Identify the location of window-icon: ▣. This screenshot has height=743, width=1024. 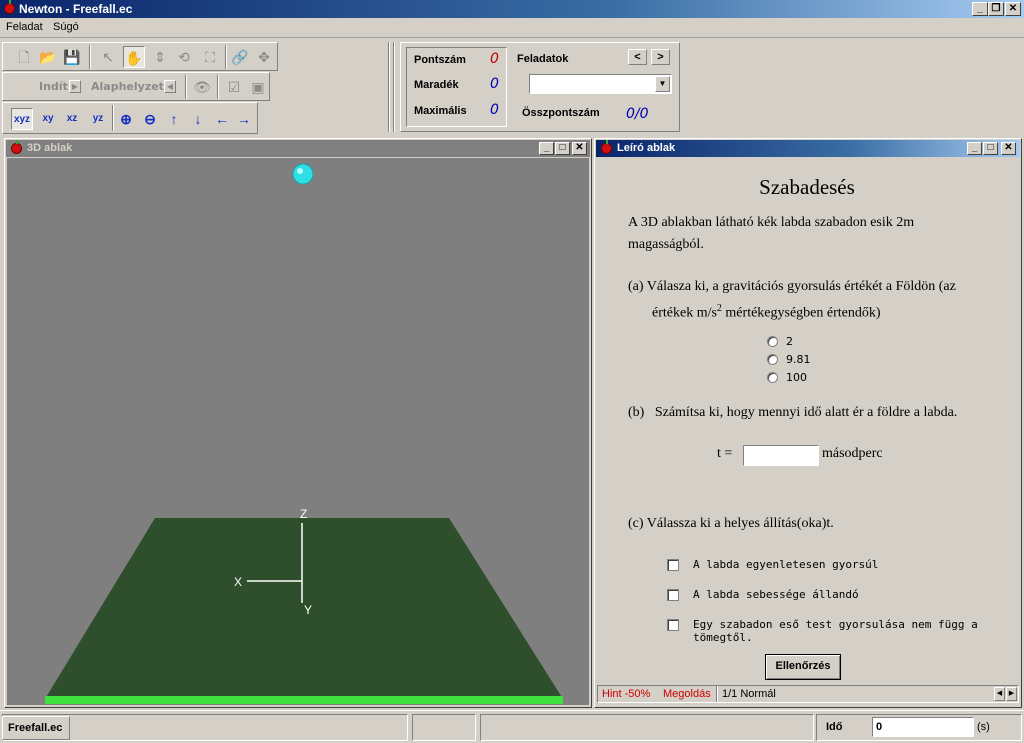
(258, 87).